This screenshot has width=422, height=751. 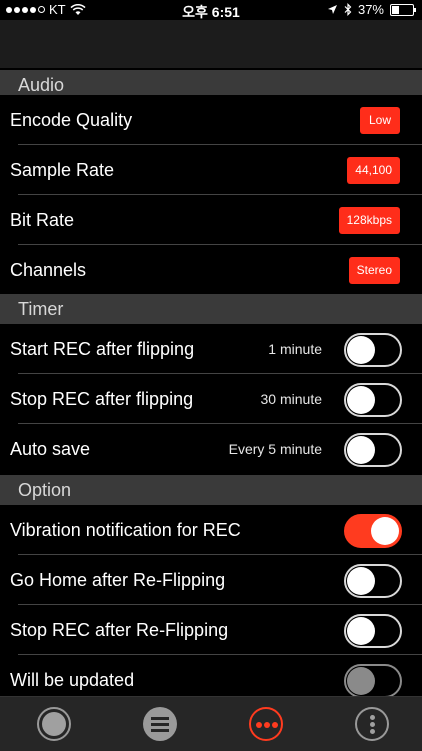 What do you see at coordinates (332, 9) in the screenshot?
I see `location-arrow-icon` at bounding box center [332, 9].